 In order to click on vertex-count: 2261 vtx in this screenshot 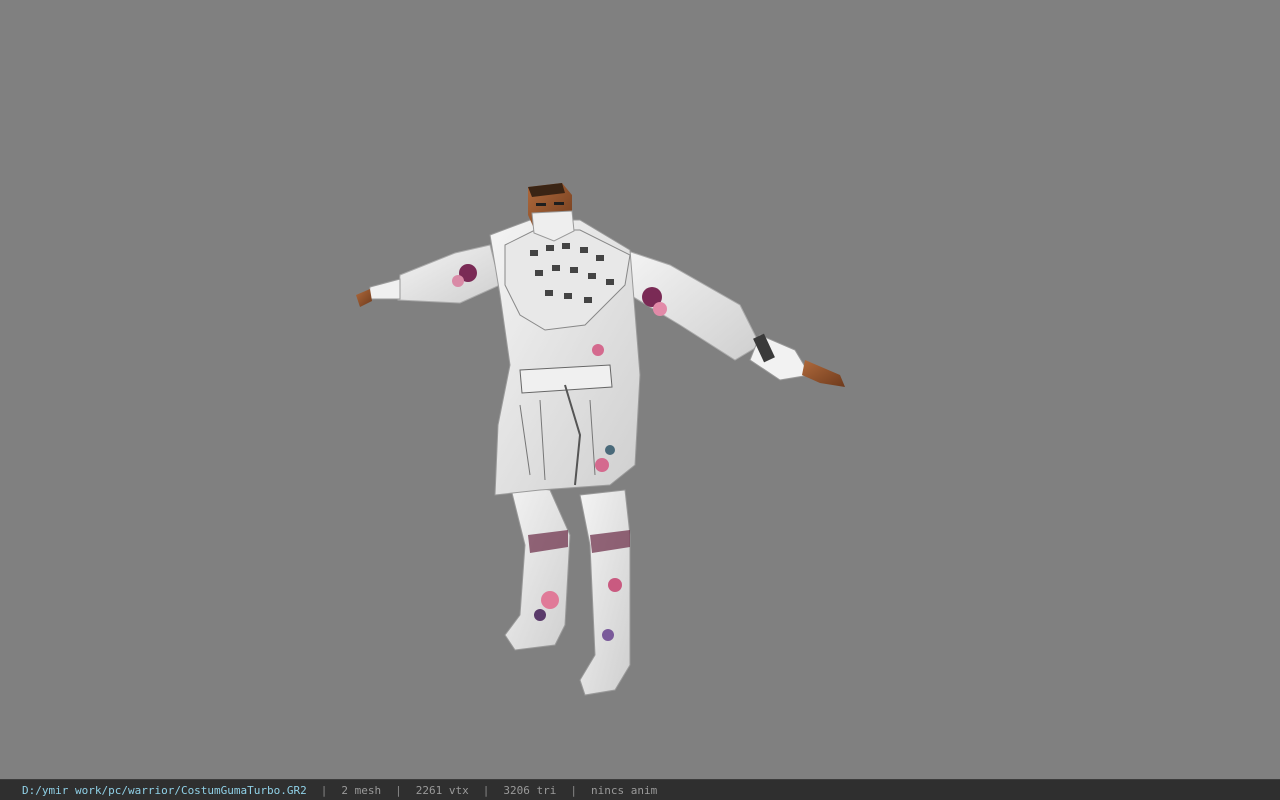, I will do `click(442, 790)`.